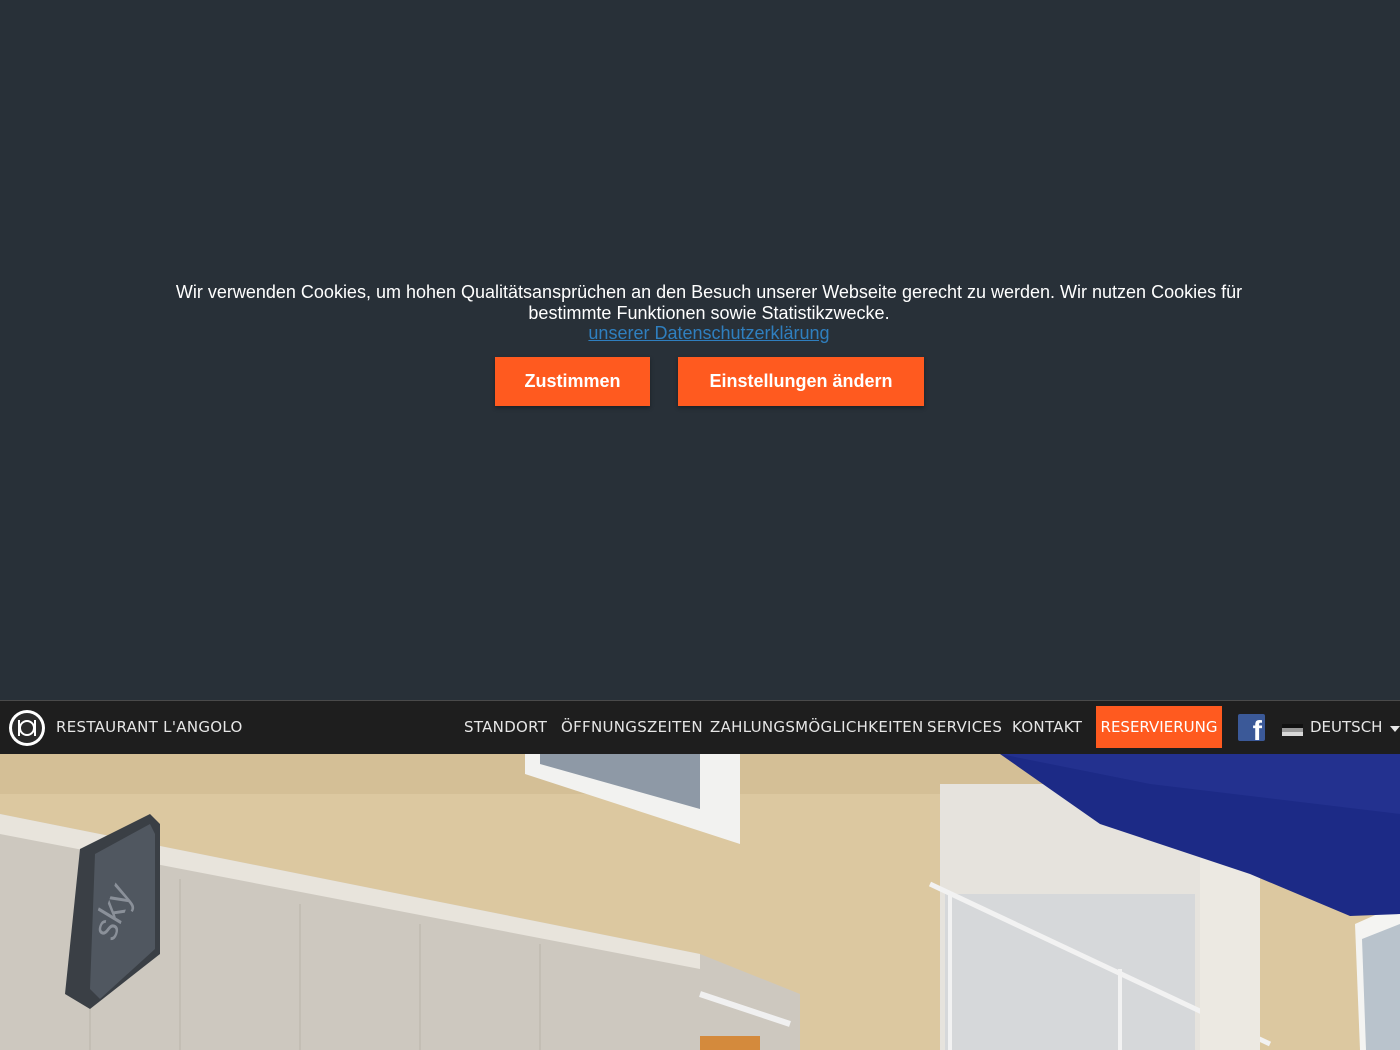 The height and width of the screenshot is (1050, 1400). Describe the element at coordinates (1395, 729) in the screenshot. I see `caret-down-icon` at that location.